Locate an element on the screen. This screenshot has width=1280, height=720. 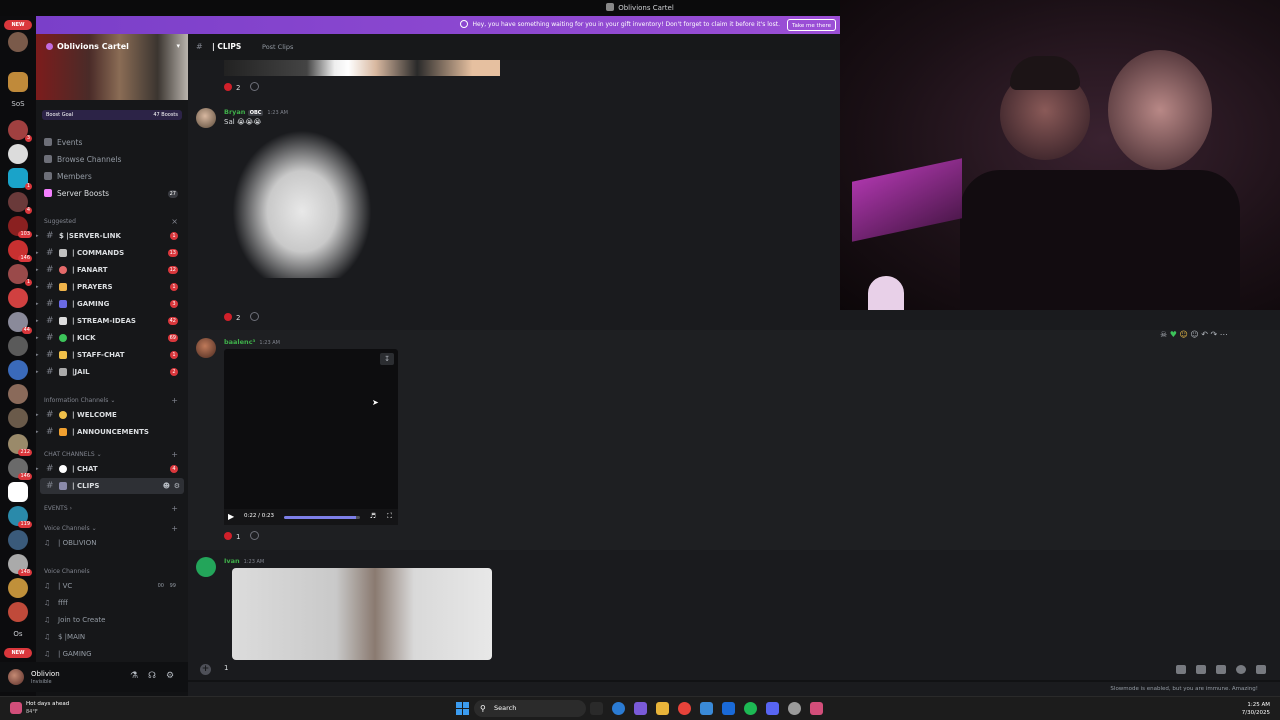
server-icon: 212 is located at coordinates (20, 445).